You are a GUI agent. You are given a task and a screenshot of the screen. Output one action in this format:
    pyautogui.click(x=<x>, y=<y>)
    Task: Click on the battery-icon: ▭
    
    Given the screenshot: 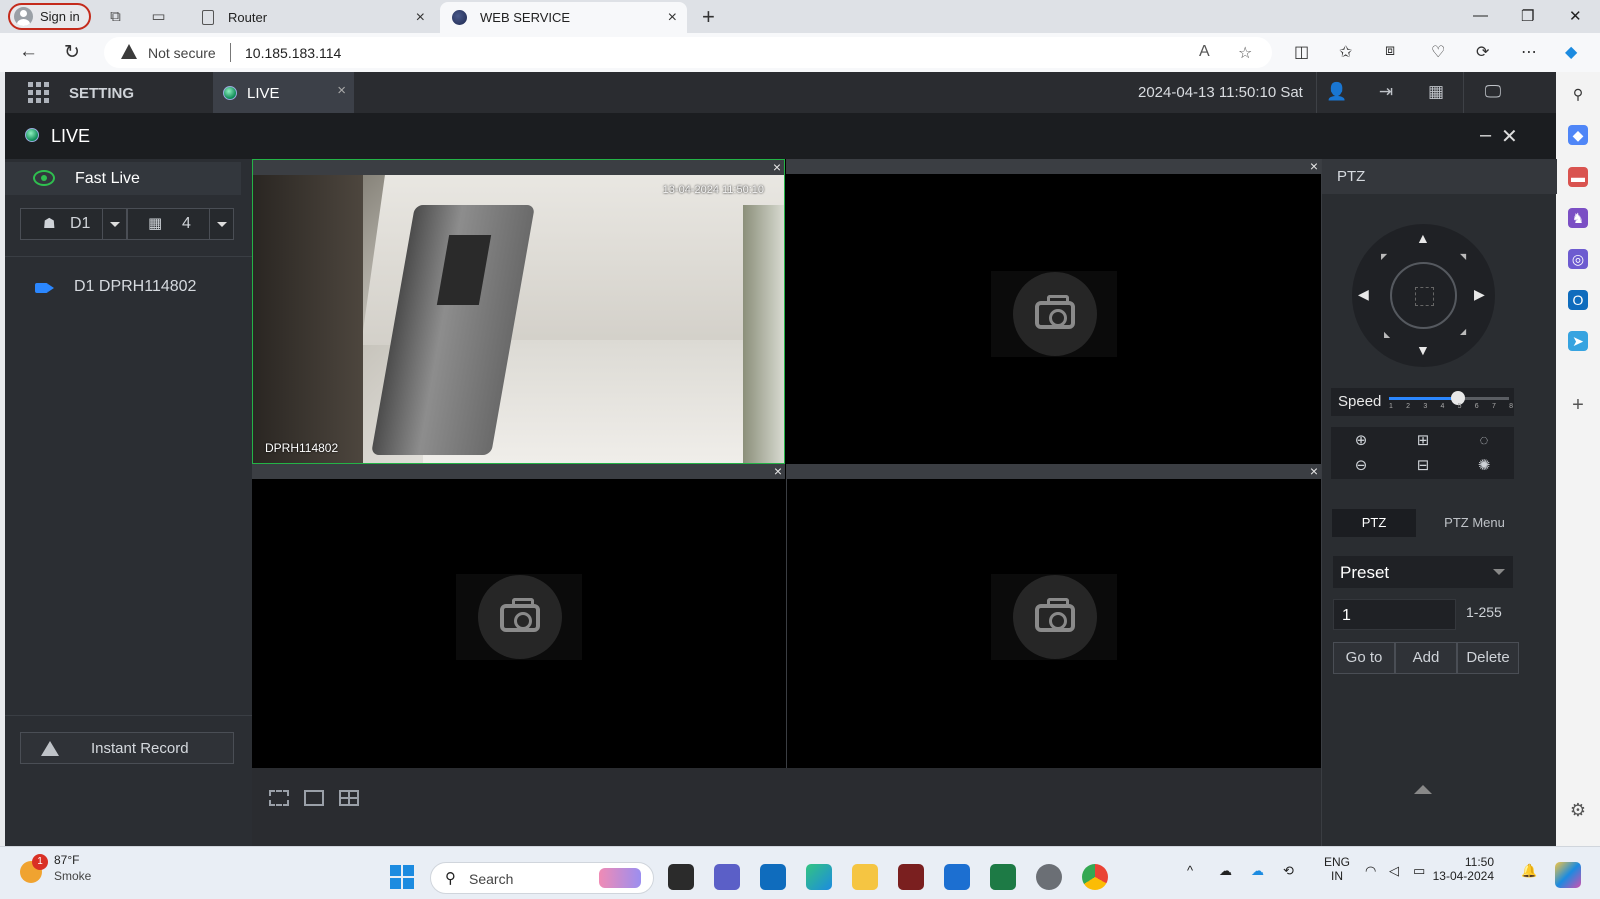 What is the action you would take?
    pyautogui.click(x=1419, y=871)
    